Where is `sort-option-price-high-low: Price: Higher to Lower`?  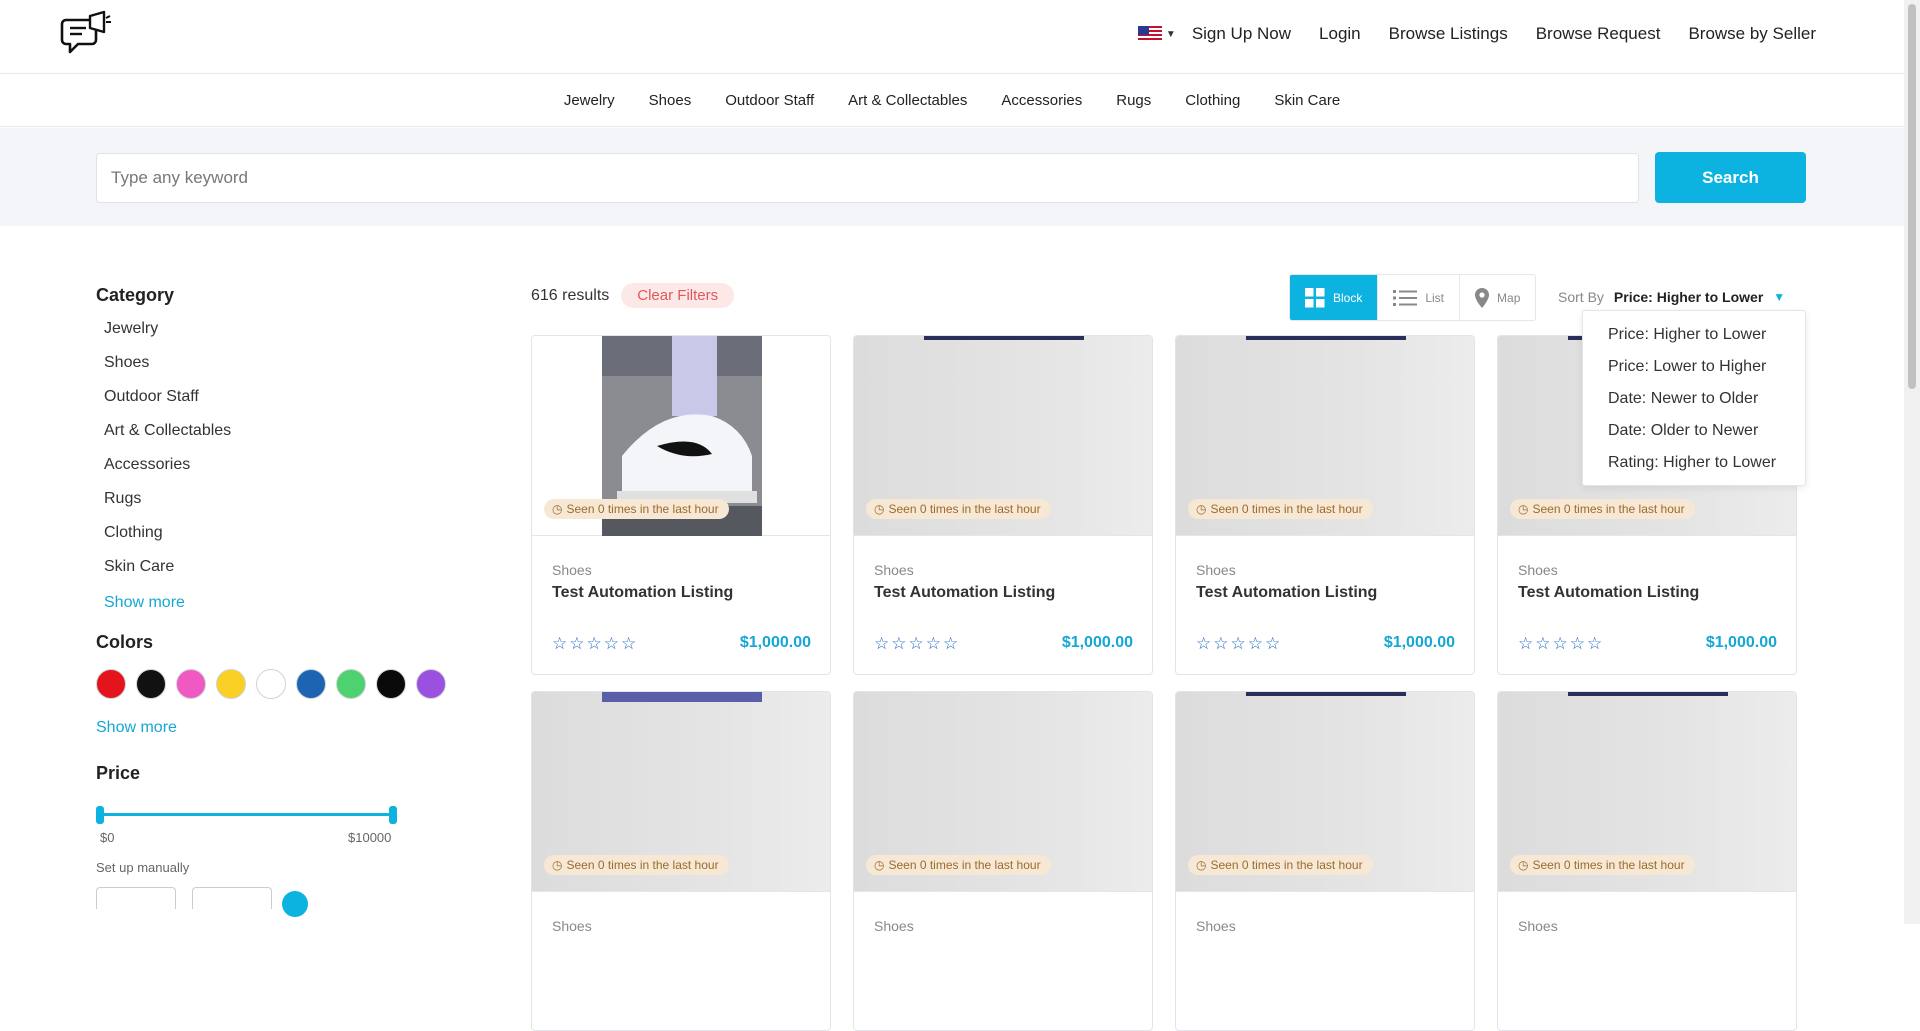
sort-option-price-high-low: Price: Higher to Lower is located at coordinates (1694, 335).